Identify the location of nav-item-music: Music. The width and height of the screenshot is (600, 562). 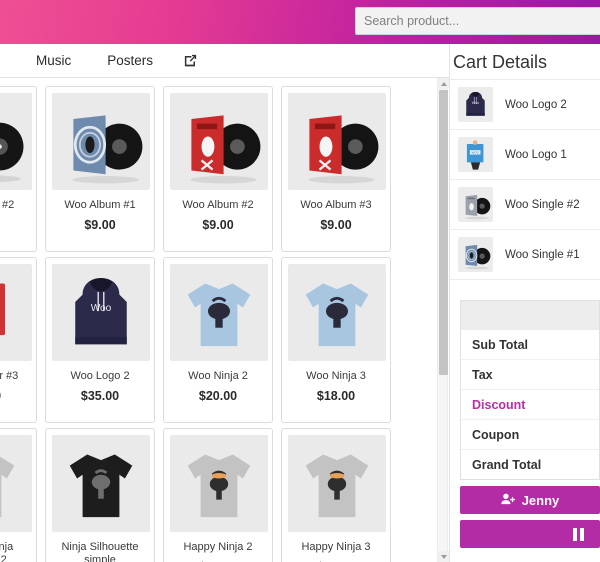
(53, 60).